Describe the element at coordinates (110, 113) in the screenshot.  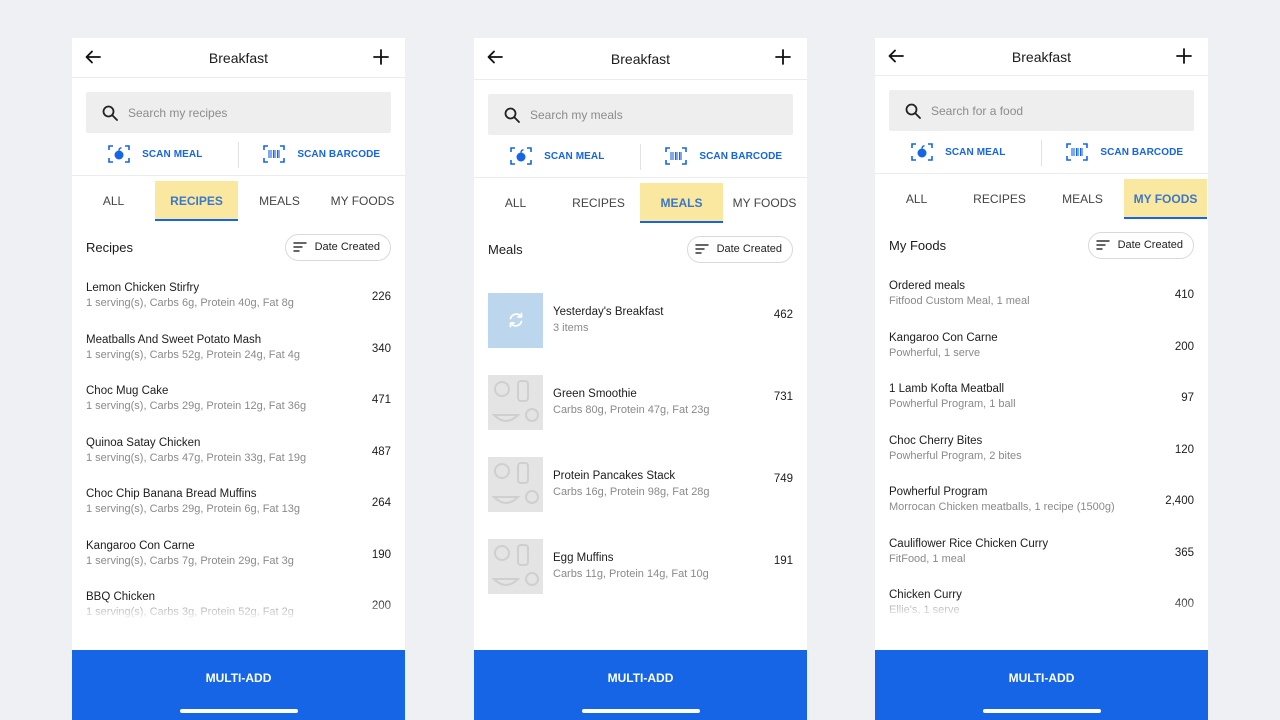
I see `search-icon` at that location.